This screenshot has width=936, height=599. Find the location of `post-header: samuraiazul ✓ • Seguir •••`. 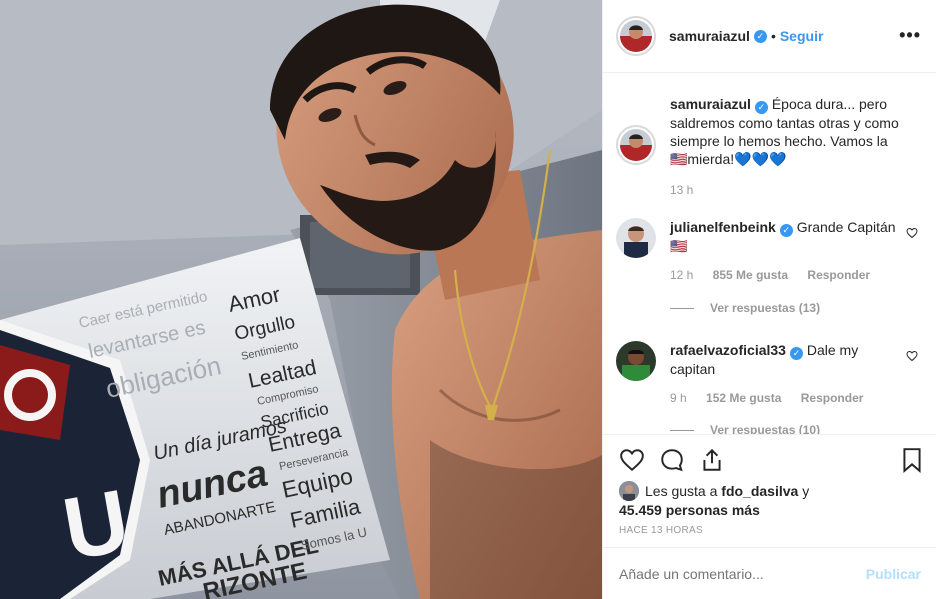

post-header: samuraiazul ✓ • Seguir ••• is located at coordinates (769, 36).